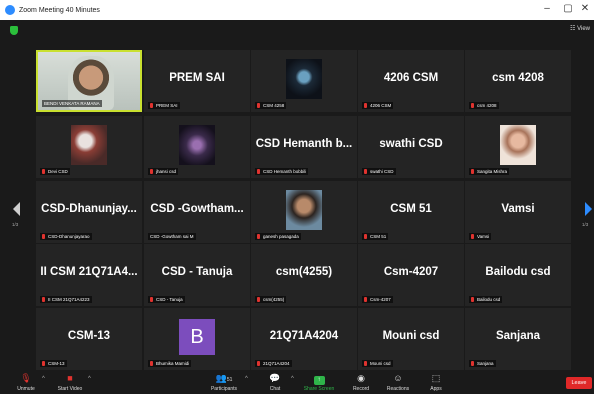 This screenshot has width=594, height=394. Describe the element at coordinates (411, 275) in the screenshot. I see `participant-tile: Csm-4207 Csm-4207` at that location.